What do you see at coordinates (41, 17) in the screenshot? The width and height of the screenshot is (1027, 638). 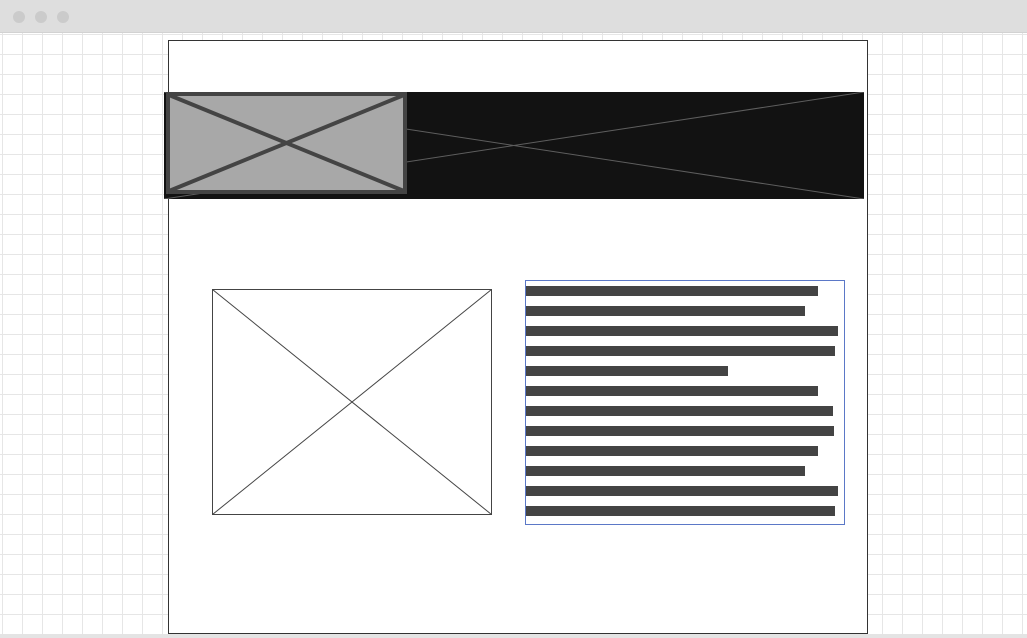 I see `minimize-window-button` at bounding box center [41, 17].